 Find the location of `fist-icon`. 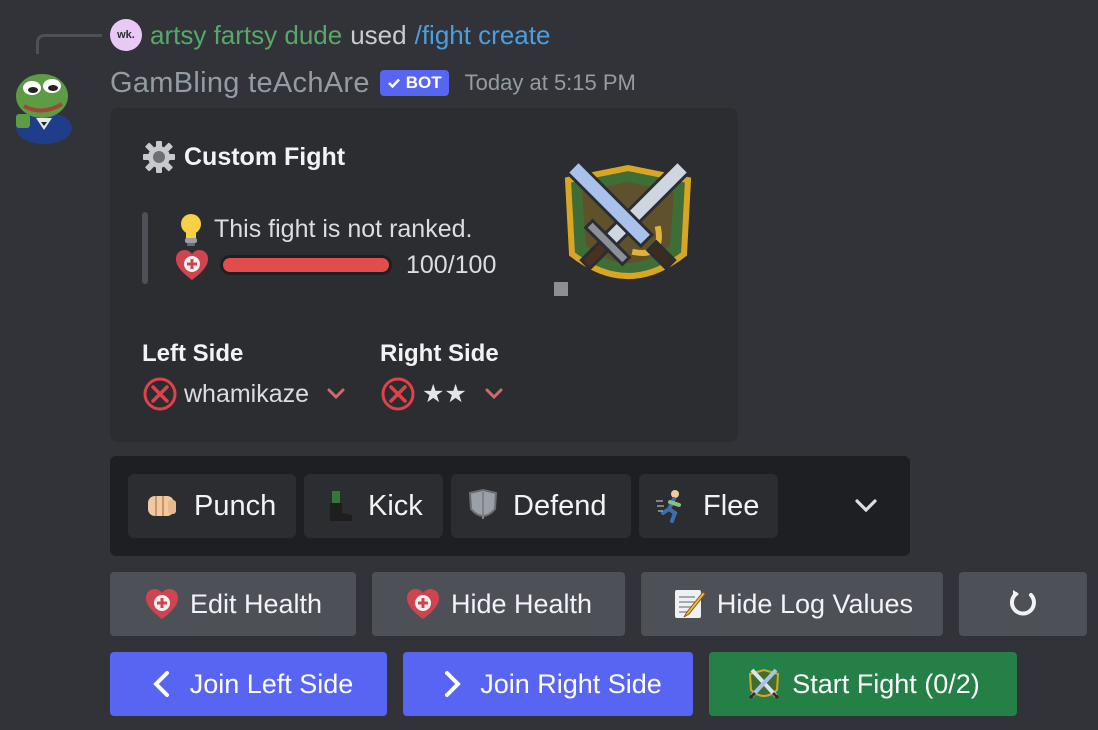

fist-icon is located at coordinates (162, 506).